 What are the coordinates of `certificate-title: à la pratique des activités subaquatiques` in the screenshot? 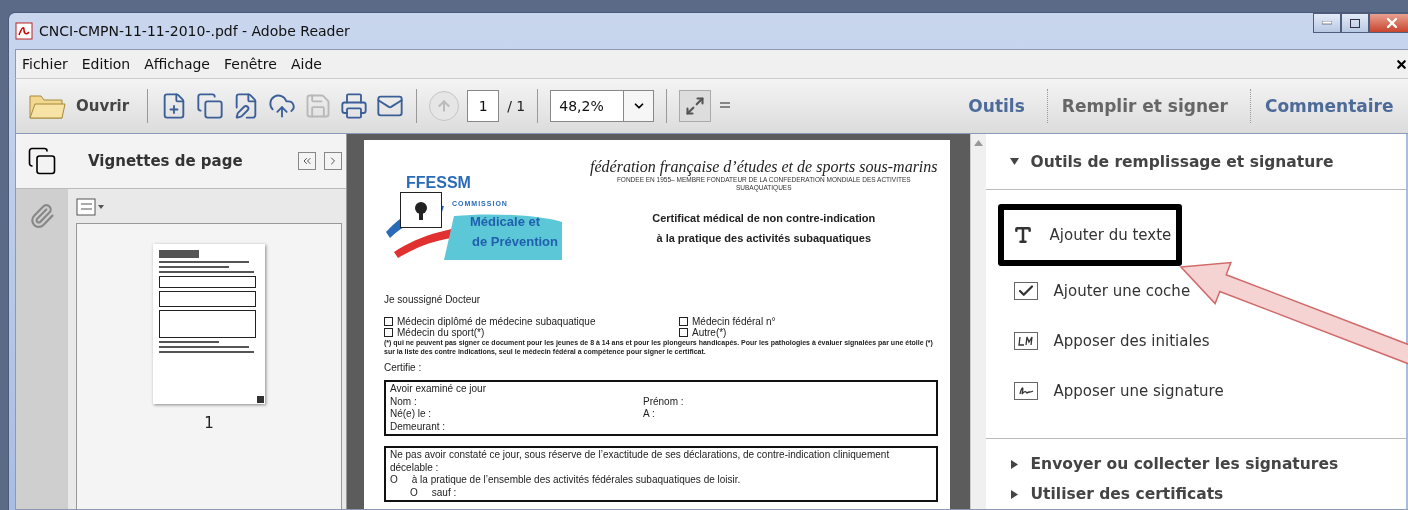 It's located at (764, 237).